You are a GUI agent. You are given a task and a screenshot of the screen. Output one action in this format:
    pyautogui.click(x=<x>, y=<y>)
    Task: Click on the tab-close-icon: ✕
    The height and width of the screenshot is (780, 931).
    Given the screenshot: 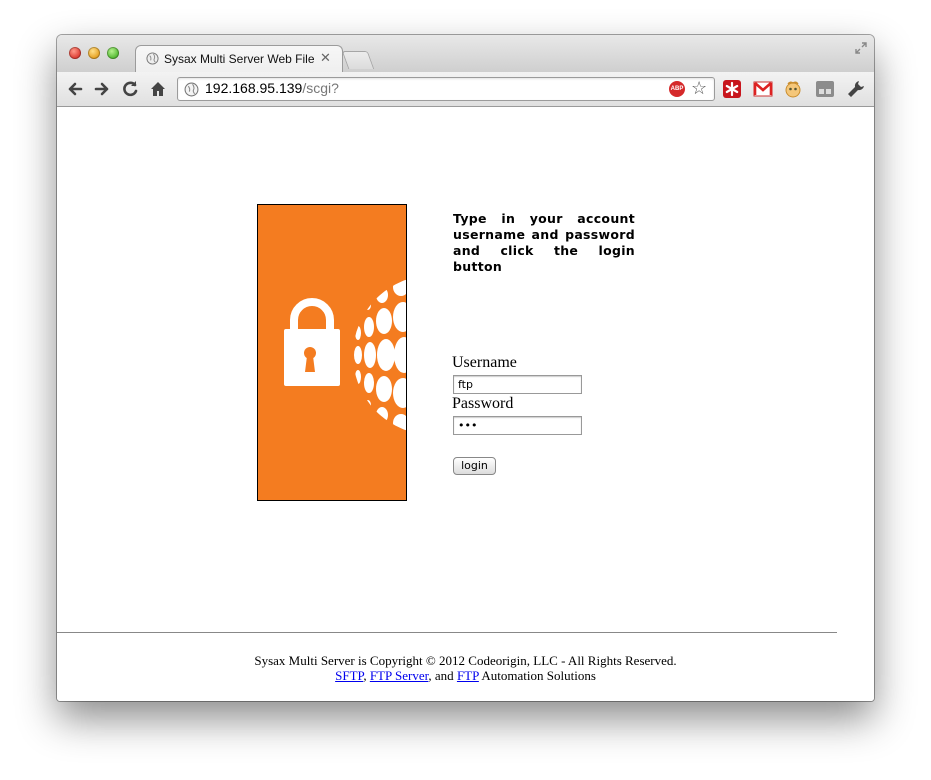 What is the action you would take?
    pyautogui.click(x=325, y=58)
    